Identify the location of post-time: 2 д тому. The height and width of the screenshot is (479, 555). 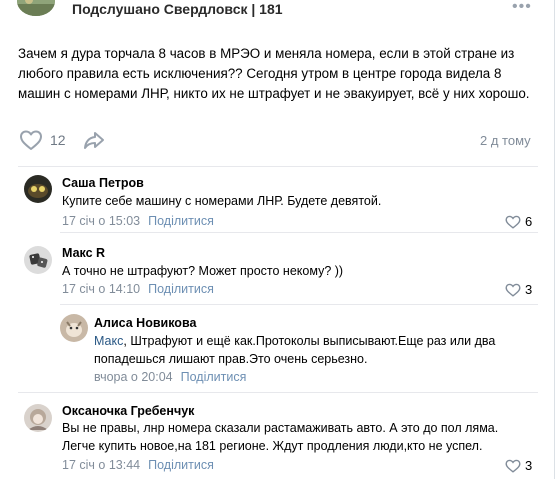
(505, 140).